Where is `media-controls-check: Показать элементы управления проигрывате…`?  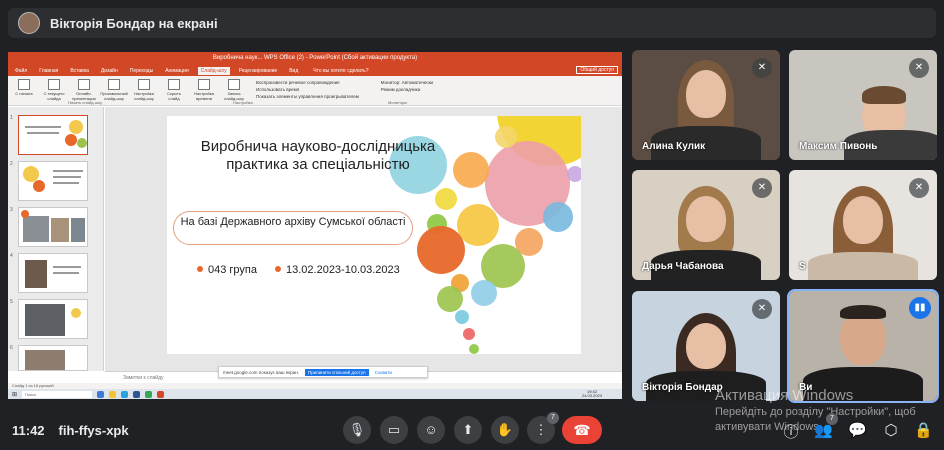
media-controls-check: Показать элементы управления проигрывате… is located at coordinates (307, 96).